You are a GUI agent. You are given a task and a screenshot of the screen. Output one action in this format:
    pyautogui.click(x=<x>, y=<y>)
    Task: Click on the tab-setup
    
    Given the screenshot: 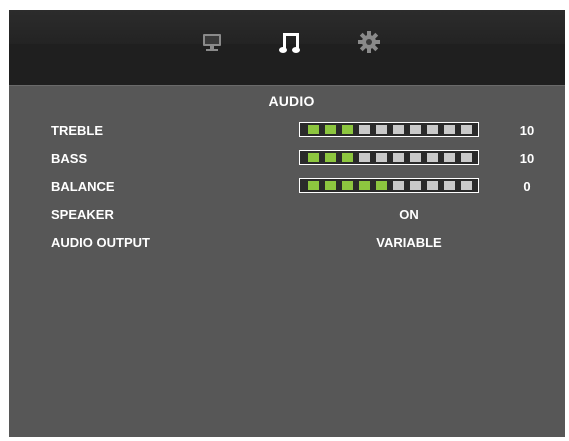 What is the action you would take?
    pyautogui.click(x=369, y=42)
    